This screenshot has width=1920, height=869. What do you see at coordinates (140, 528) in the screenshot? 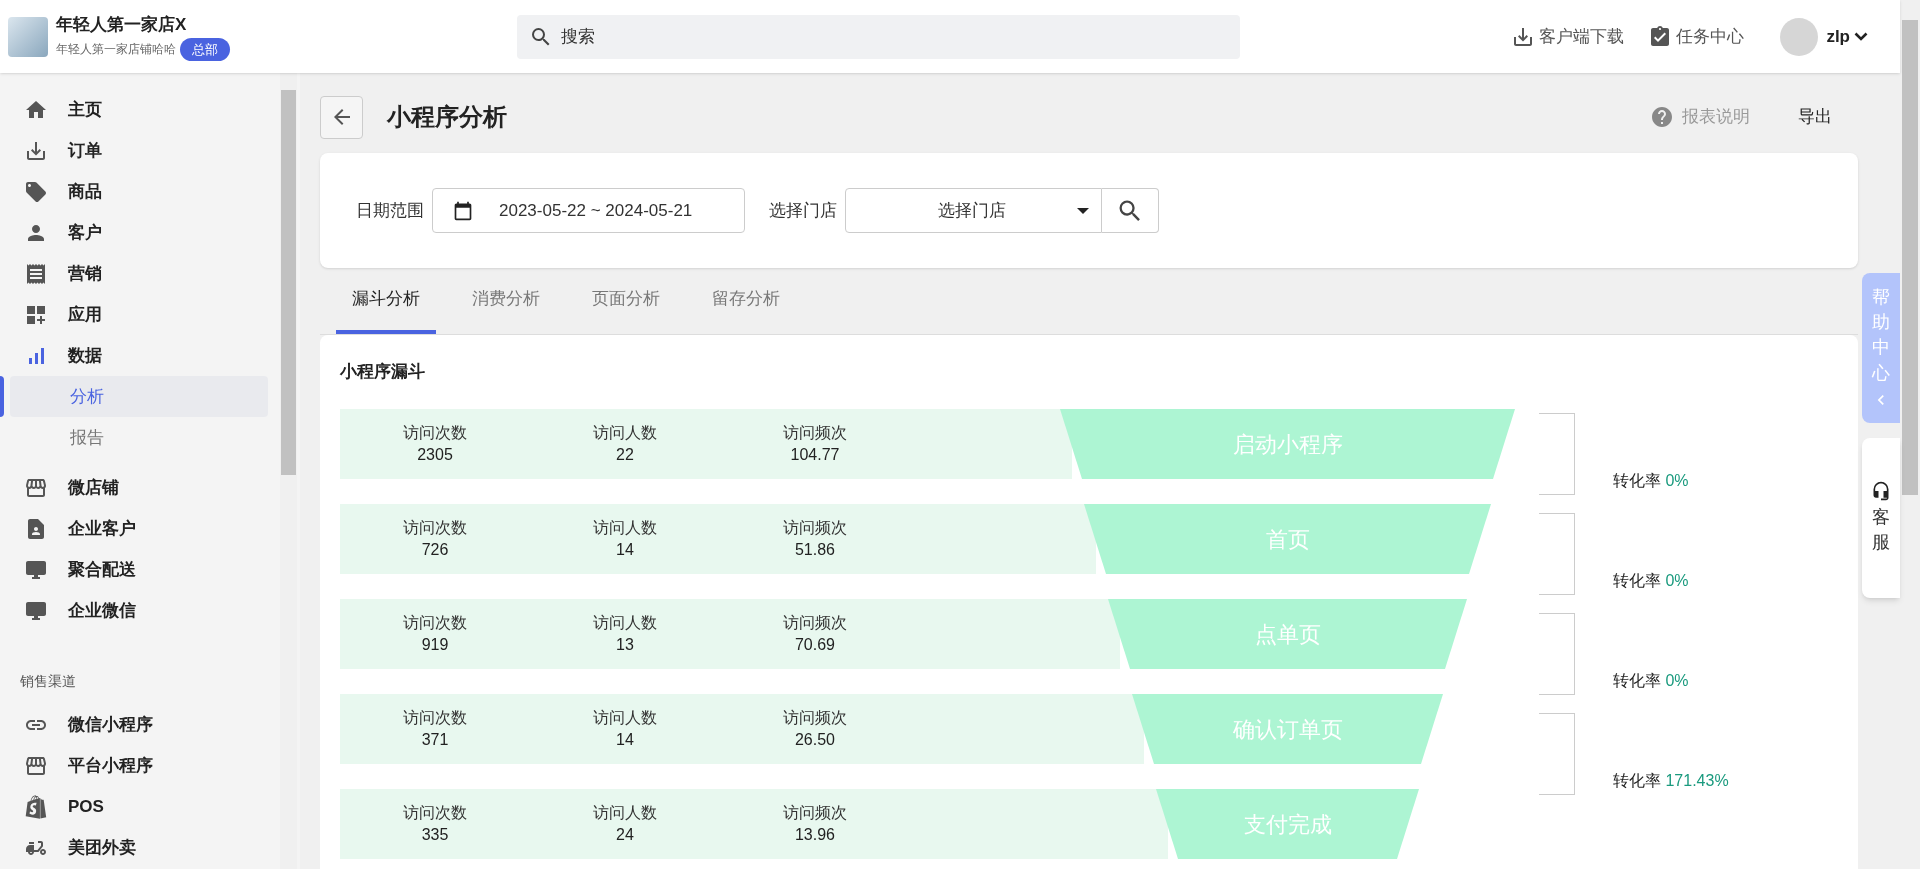
I see `sidebar-item: 企业客户` at bounding box center [140, 528].